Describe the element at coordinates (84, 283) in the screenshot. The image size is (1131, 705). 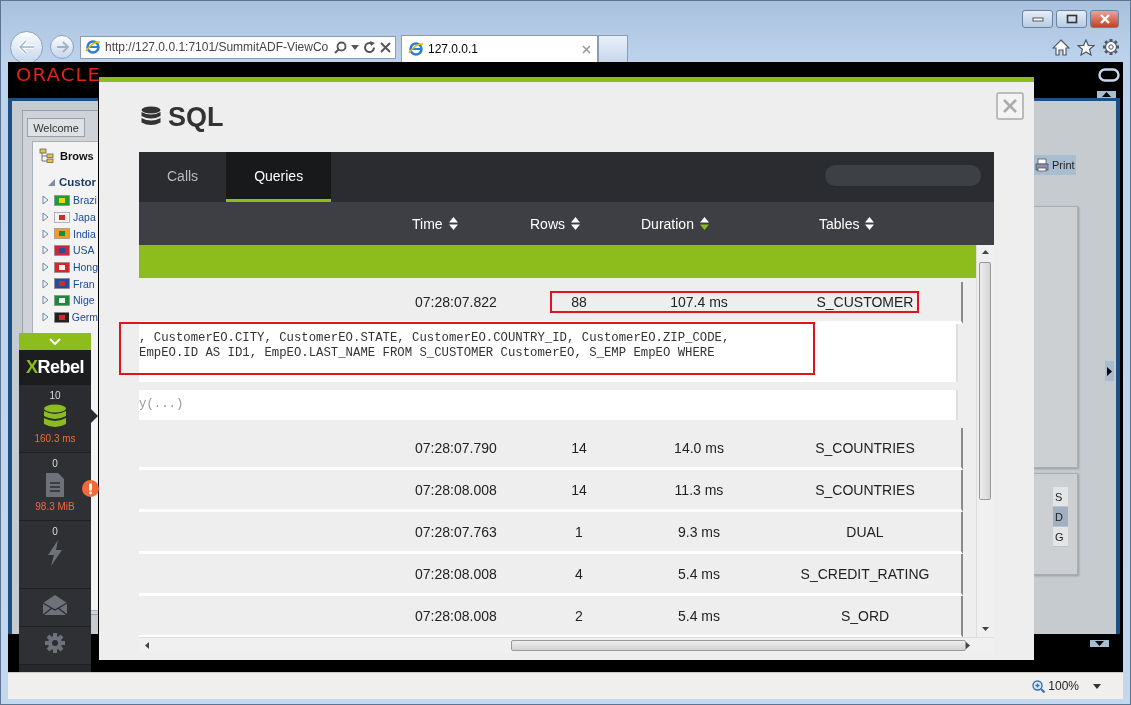
I see `tree-item: Fran` at that location.